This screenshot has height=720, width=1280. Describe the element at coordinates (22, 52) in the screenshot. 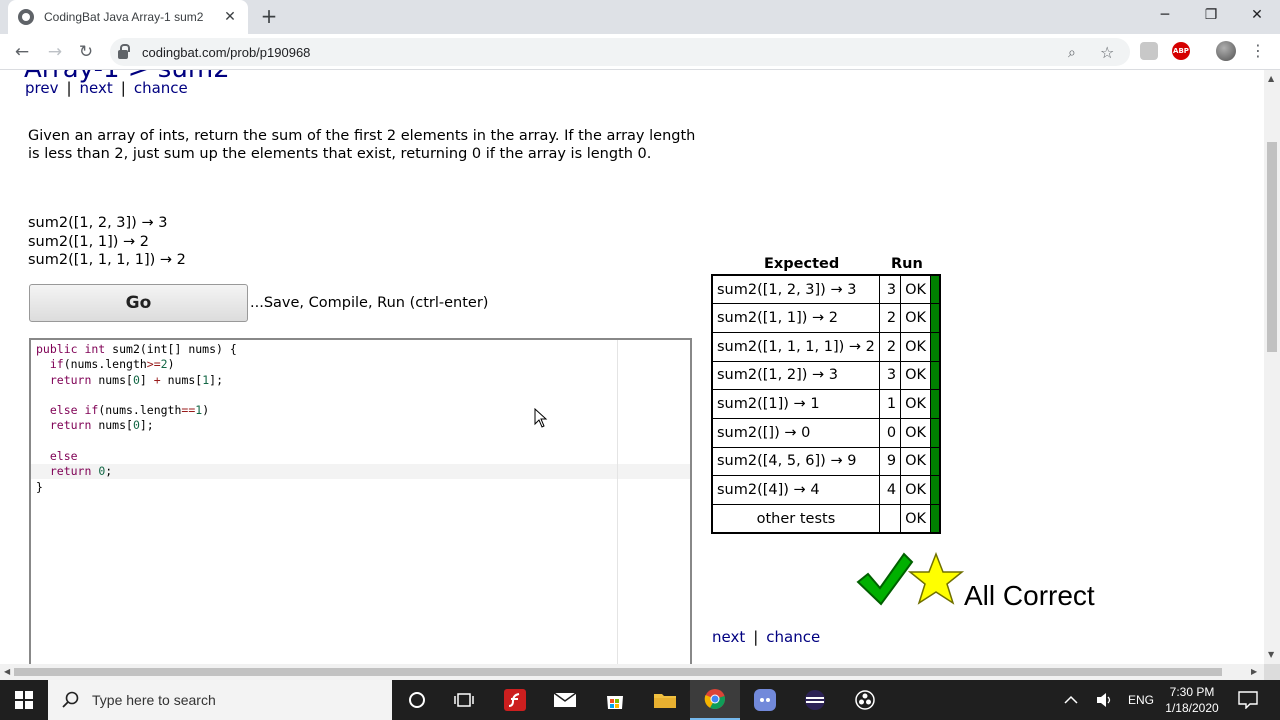

I see `back-button: ←` at that location.